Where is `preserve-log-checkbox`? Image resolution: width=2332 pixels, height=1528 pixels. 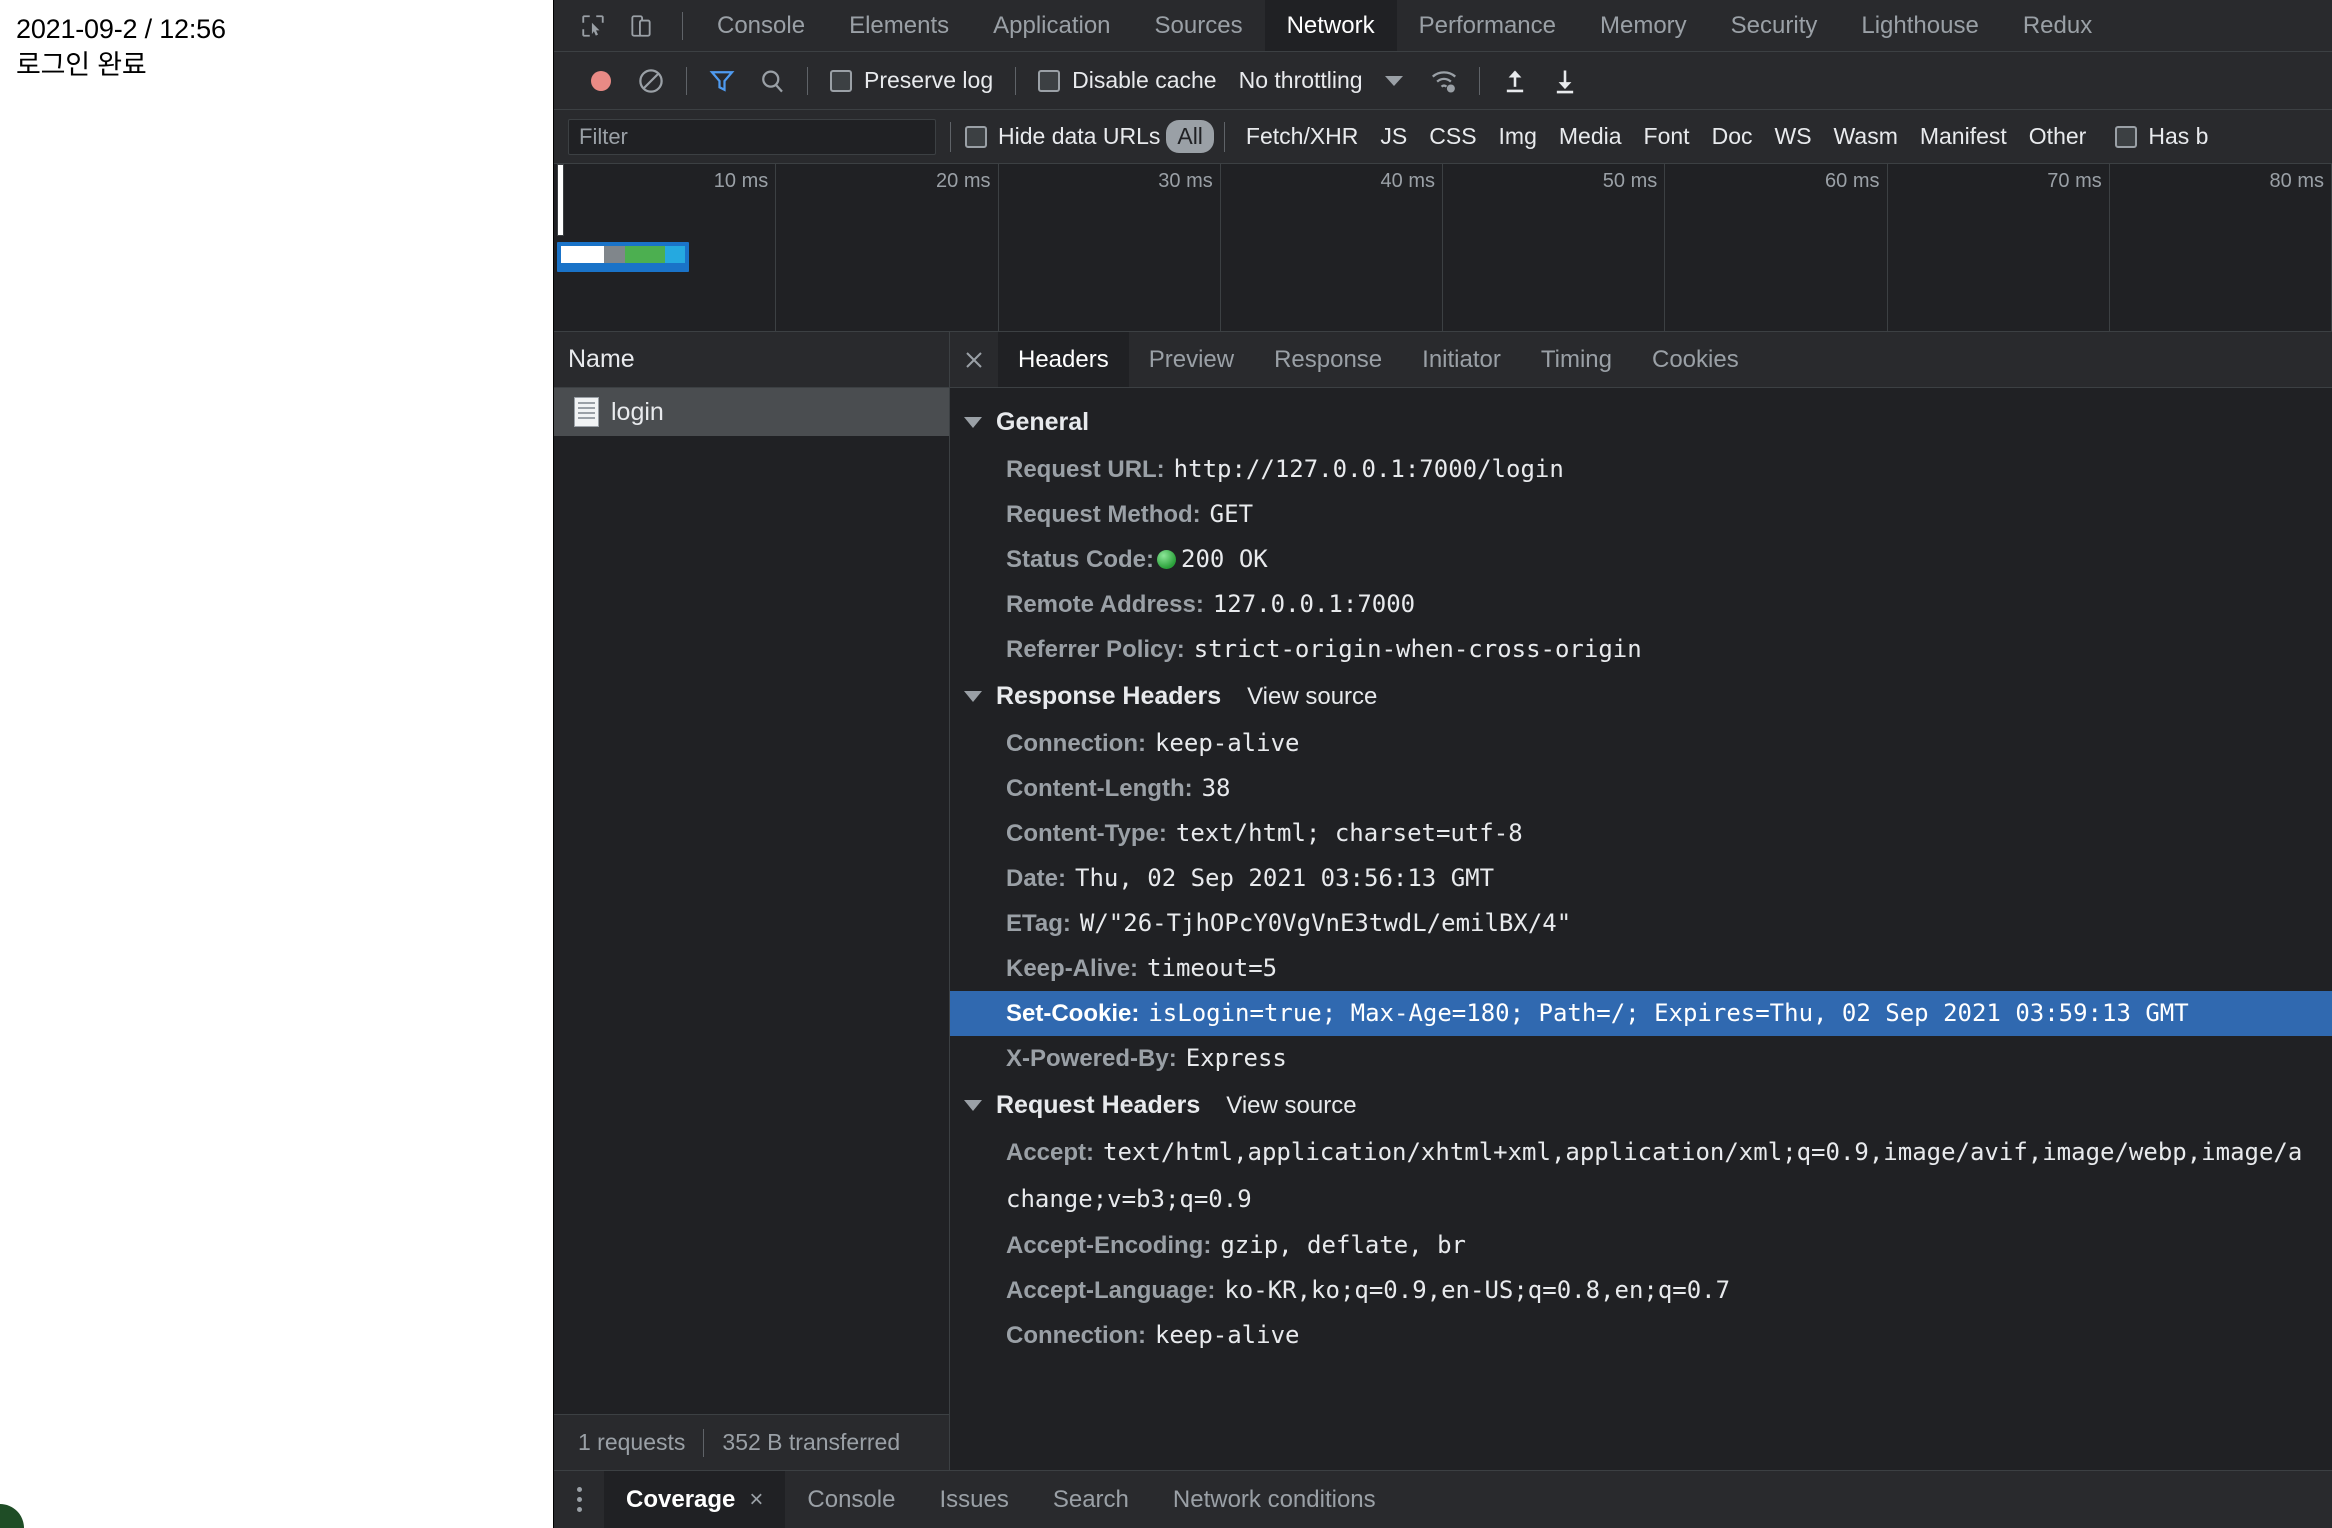 preserve-log-checkbox is located at coordinates (841, 80).